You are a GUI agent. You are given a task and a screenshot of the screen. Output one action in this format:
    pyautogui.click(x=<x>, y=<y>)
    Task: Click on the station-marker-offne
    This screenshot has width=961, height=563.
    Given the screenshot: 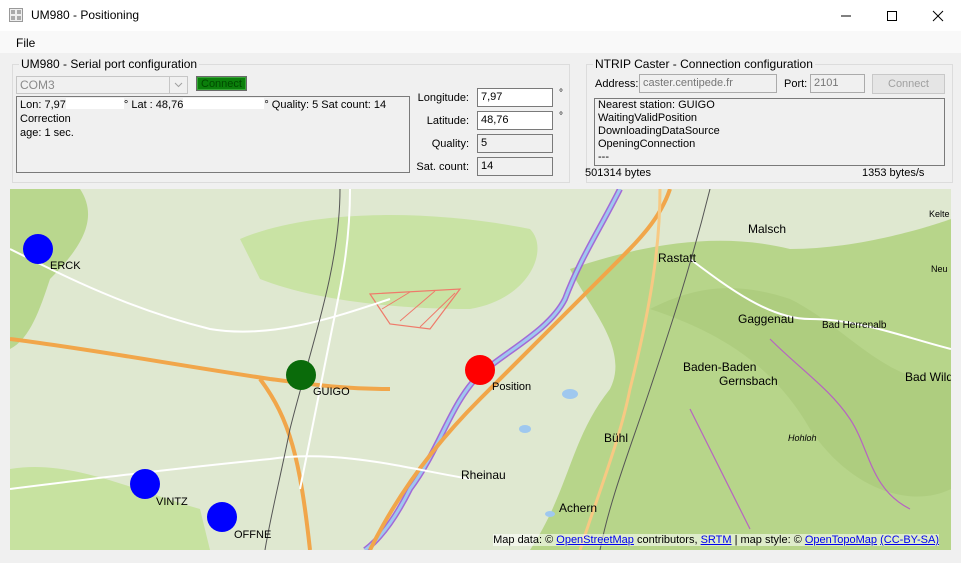 What is the action you would take?
    pyautogui.click(x=222, y=517)
    